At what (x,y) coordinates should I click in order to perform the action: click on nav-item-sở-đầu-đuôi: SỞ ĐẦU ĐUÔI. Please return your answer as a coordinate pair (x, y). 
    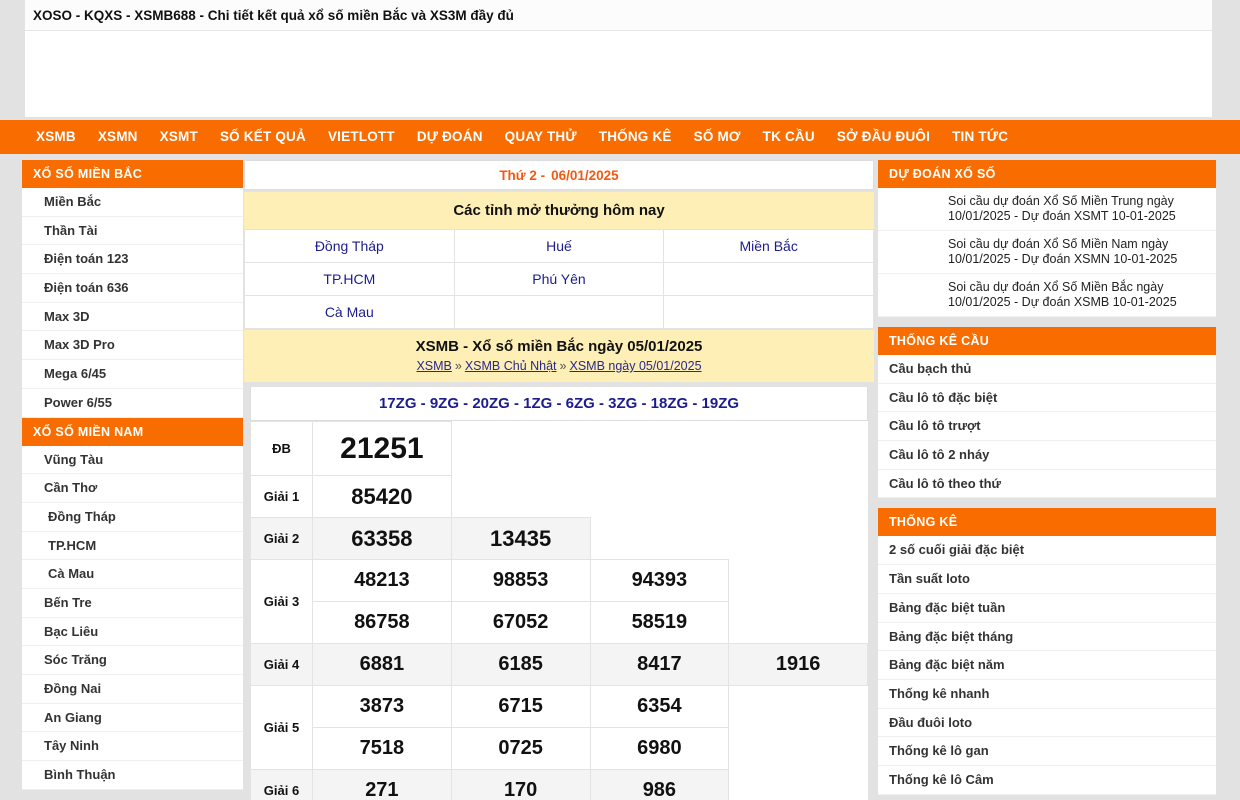
    Looking at the image, I should click on (883, 137).